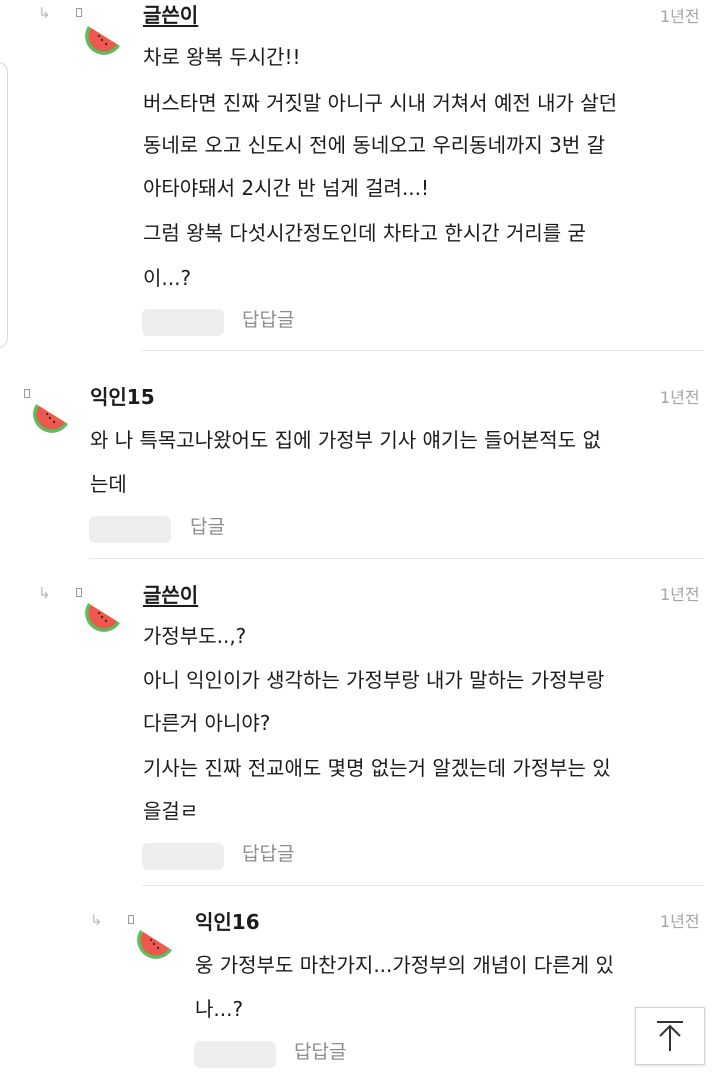 This screenshot has height=1074, width=720. What do you see at coordinates (207, 723) in the screenshot?
I see `comment-text-line: 다른거 아니야?` at bounding box center [207, 723].